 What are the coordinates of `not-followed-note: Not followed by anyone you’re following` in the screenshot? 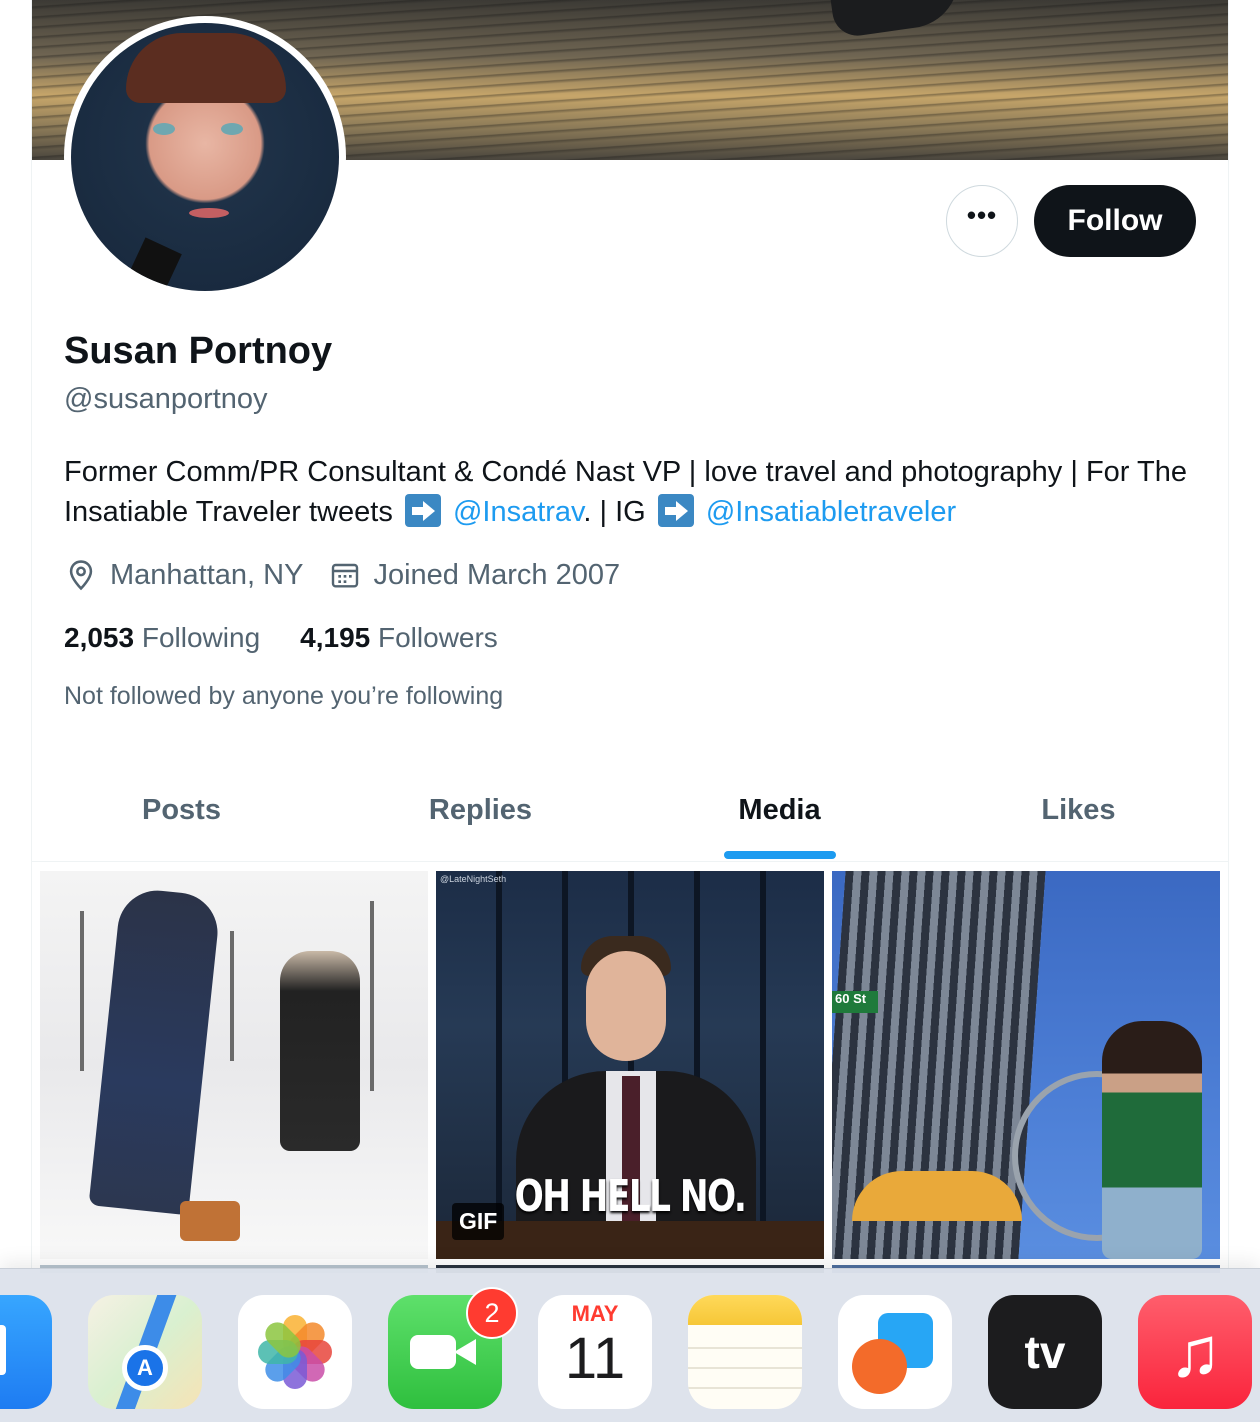 It's located at (284, 696).